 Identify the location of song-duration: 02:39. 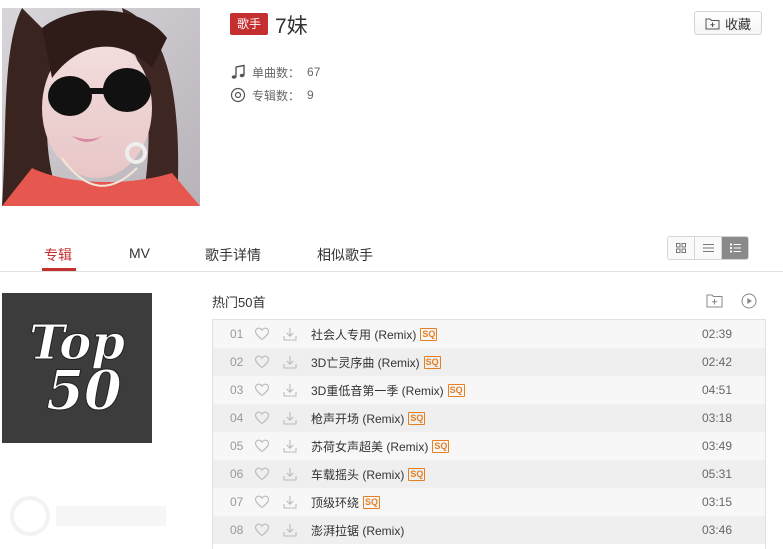
(717, 334).